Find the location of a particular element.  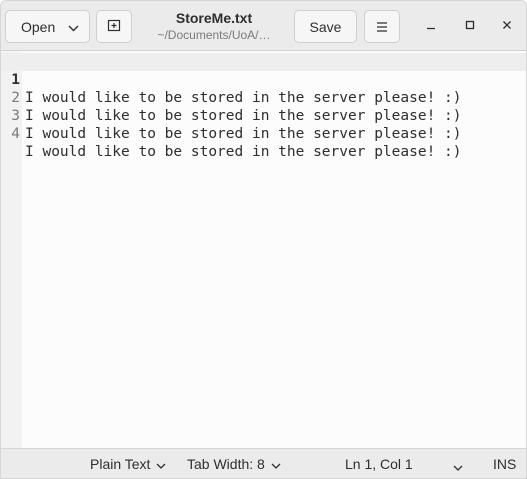

open-button: Open is located at coordinates (47, 26).